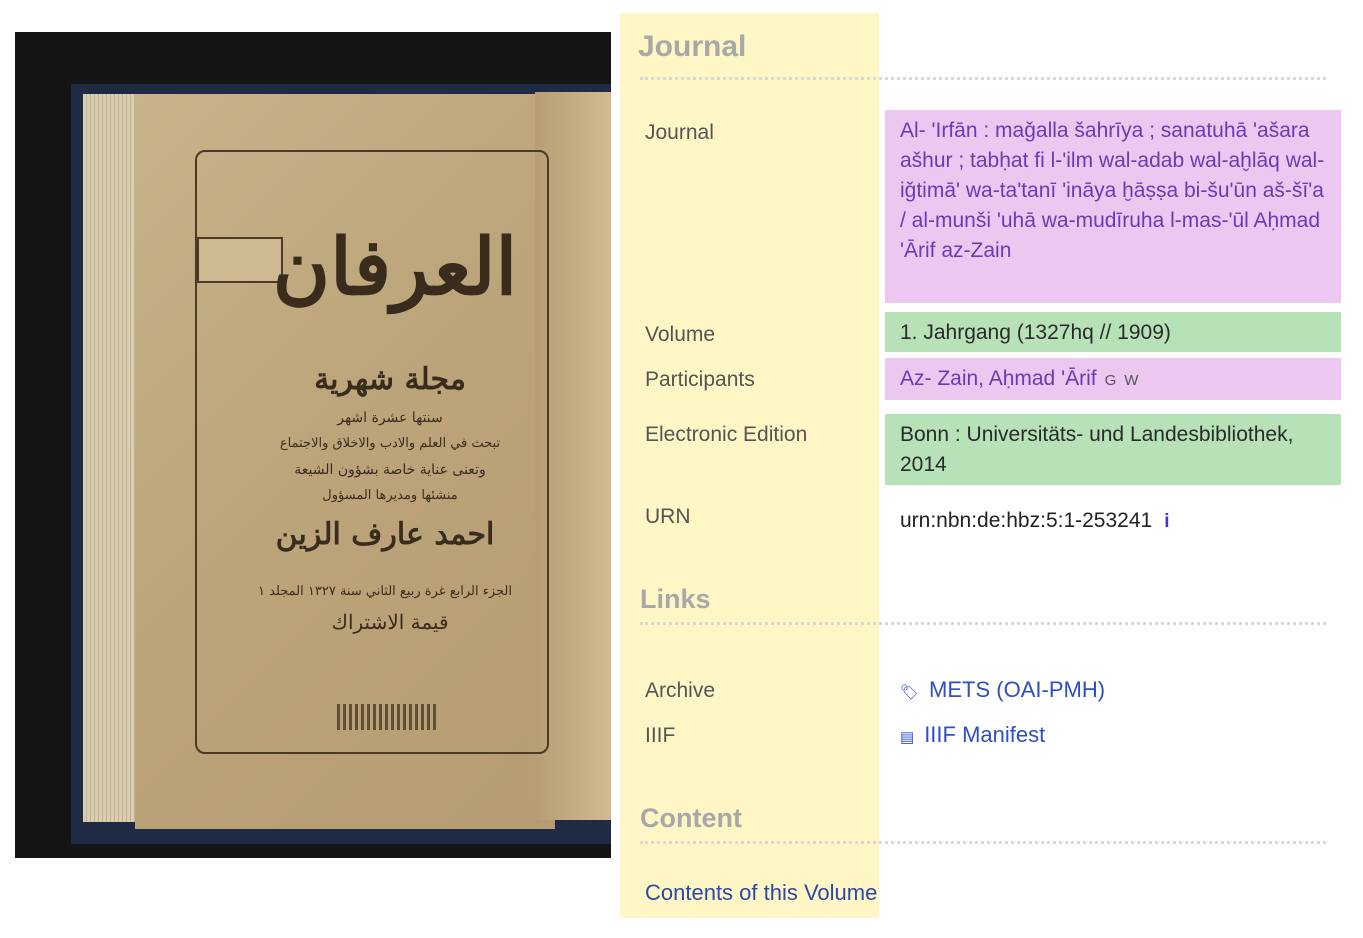 This screenshot has height=938, width=1363. What do you see at coordinates (1113, 332) in the screenshot?
I see `volume-value: 1. Jahrgang (1327hq // 1909)` at bounding box center [1113, 332].